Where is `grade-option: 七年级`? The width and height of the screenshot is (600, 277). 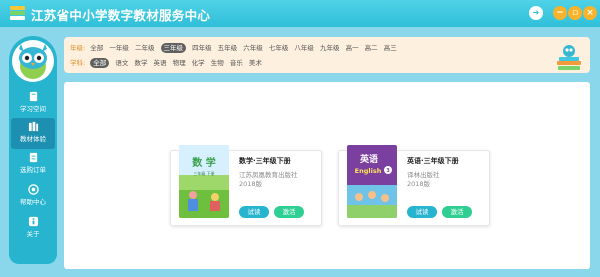 grade-option: 七年级 is located at coordinates (279, 48).